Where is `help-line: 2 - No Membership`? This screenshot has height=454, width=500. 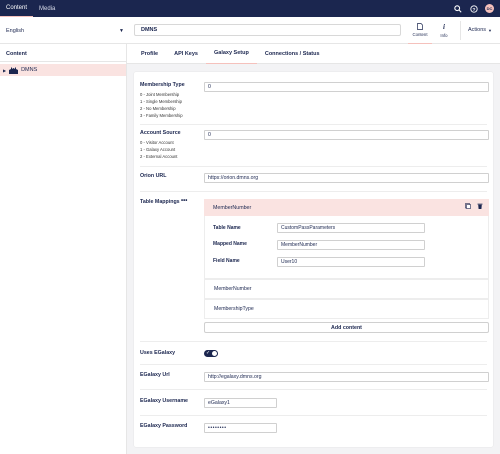
help-line: 2 - No Membership is located at coordinates (158, 108).